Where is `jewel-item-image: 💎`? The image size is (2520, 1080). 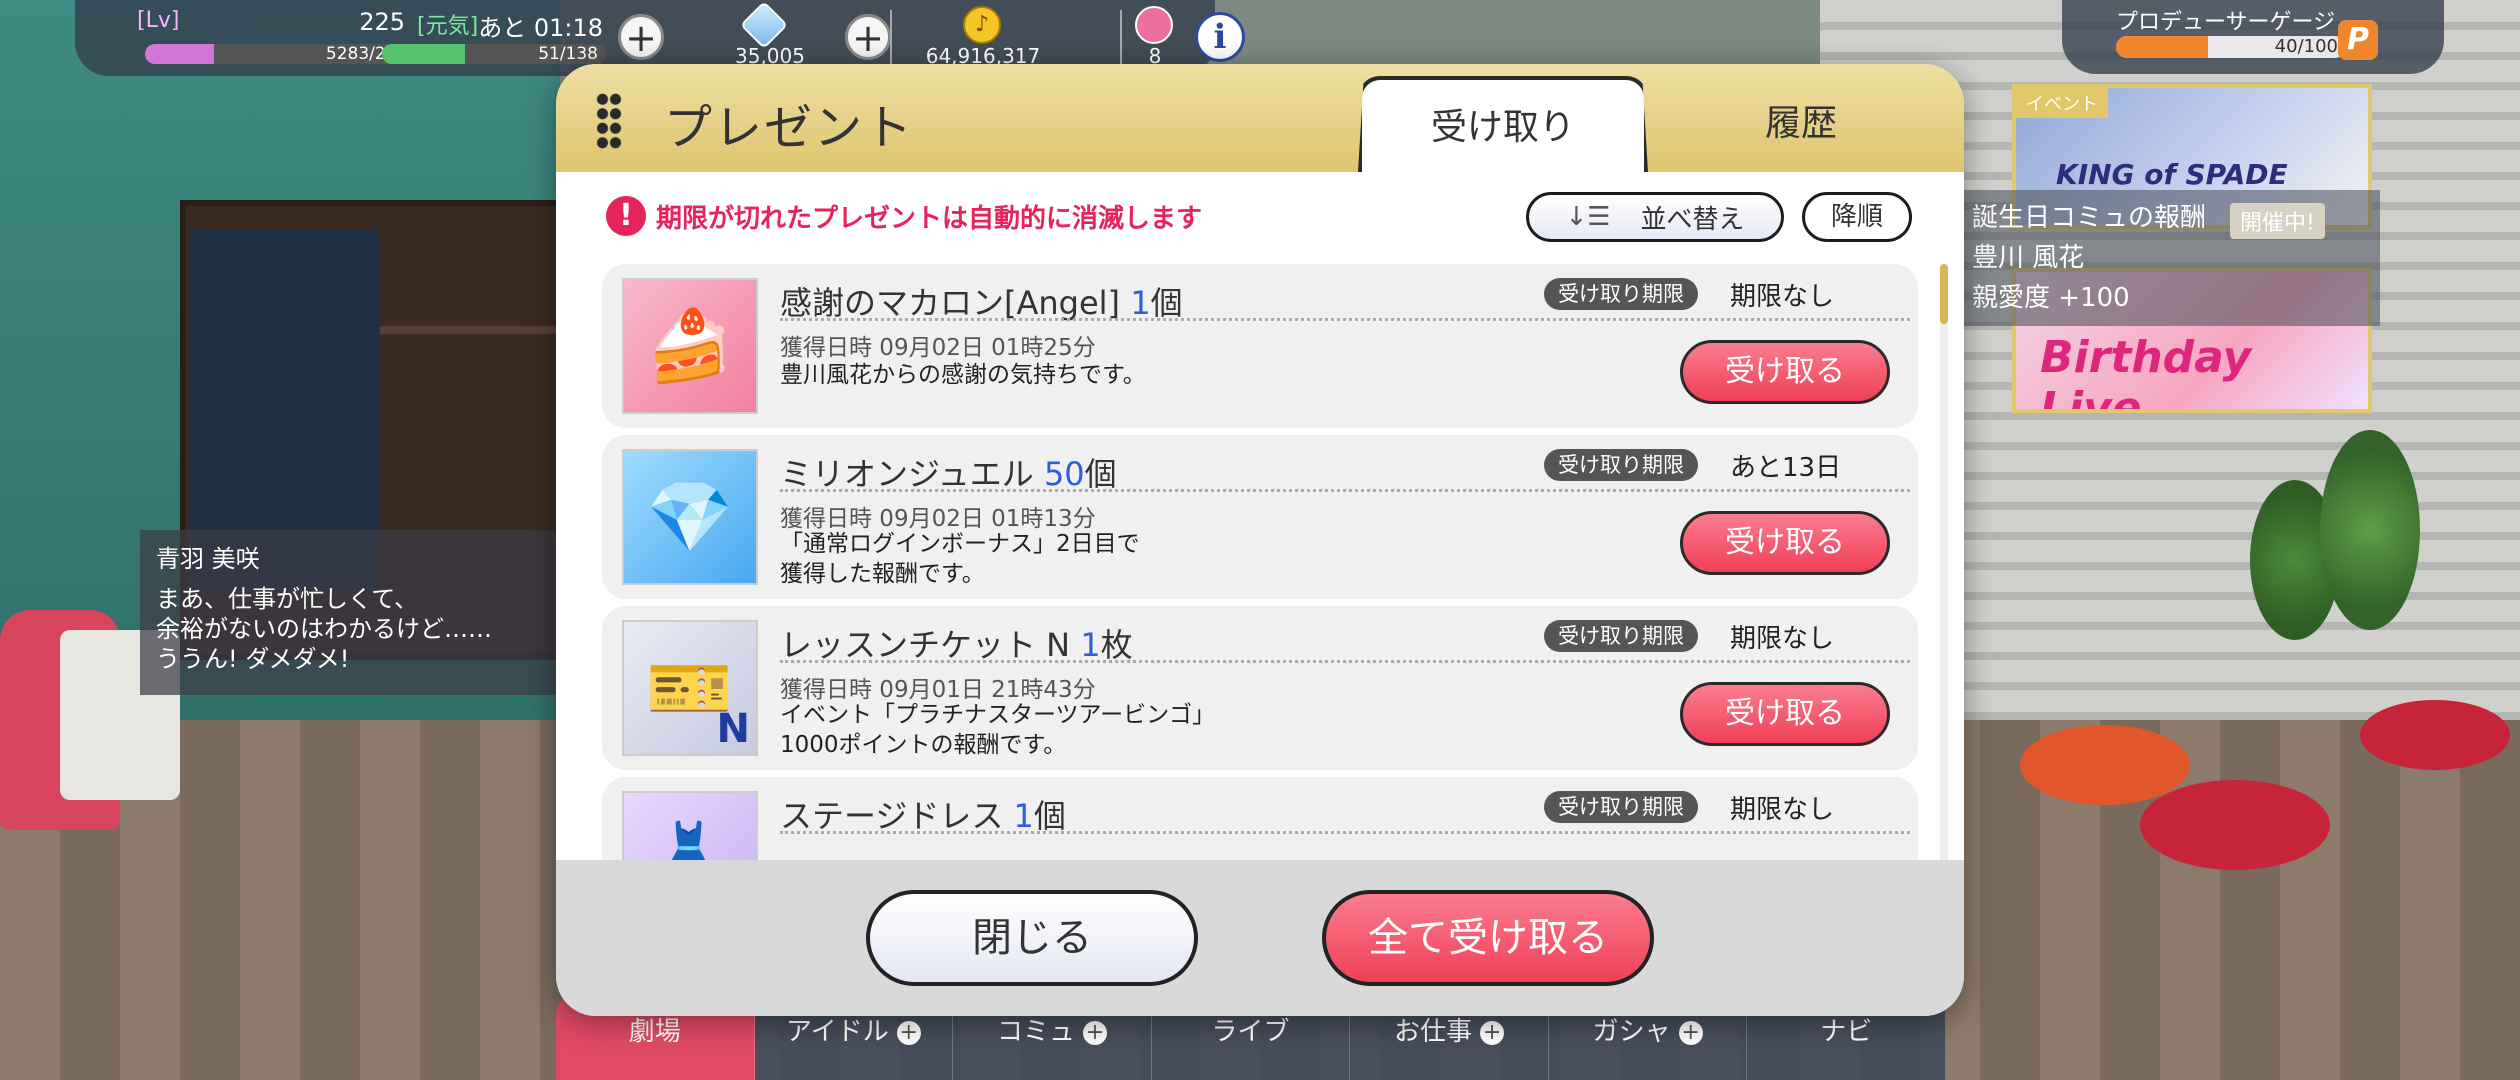 jewel-item-image: 💎 is located at coordinates (690, 517).